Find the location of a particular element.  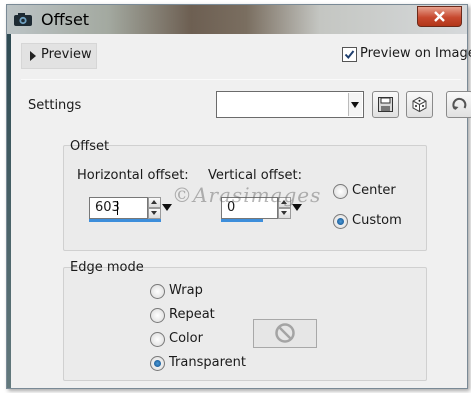

dropdown-arrow is located at coordinates (355, 104).